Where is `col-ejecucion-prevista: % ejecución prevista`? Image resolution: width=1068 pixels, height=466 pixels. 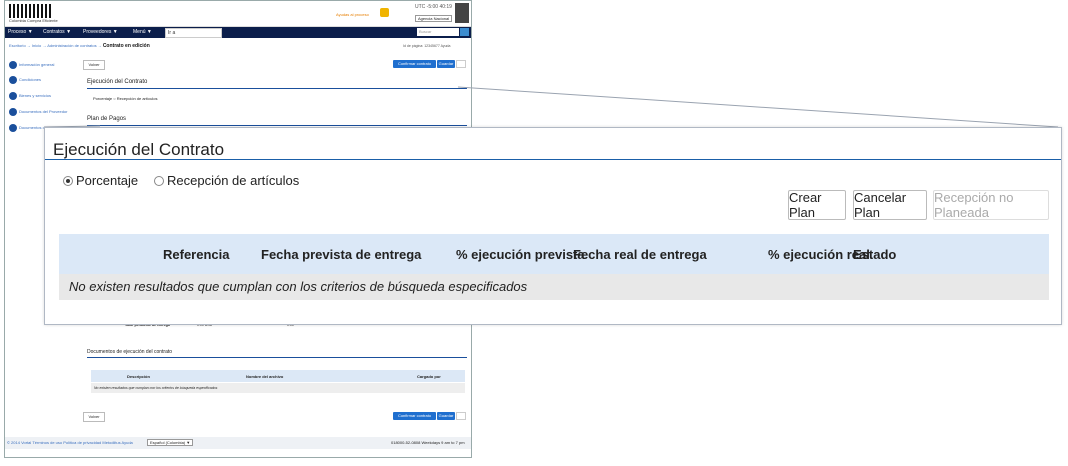
col-ejecucion-prevista: % ejecución prevista is located at coordinates (520, 254).